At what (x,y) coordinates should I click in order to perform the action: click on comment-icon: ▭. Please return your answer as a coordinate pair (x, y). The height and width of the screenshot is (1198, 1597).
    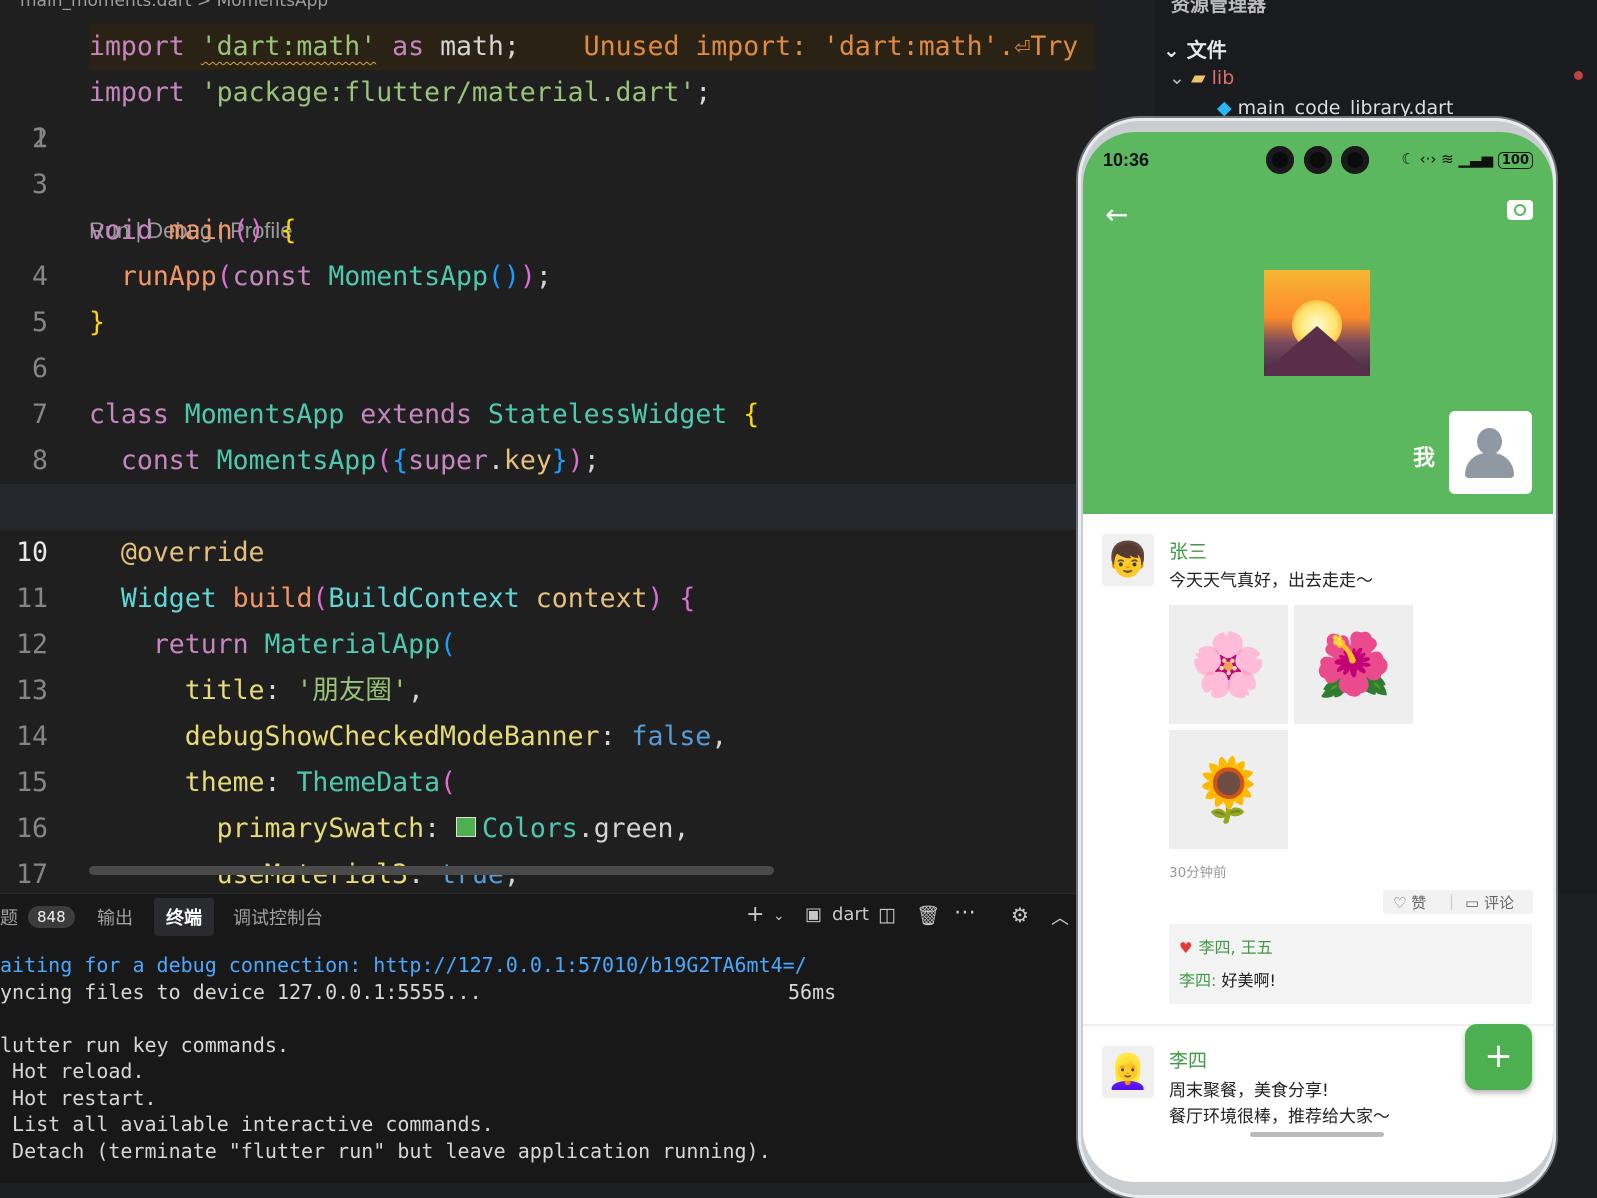
    Looking at the image, I should click on (1472, 903).